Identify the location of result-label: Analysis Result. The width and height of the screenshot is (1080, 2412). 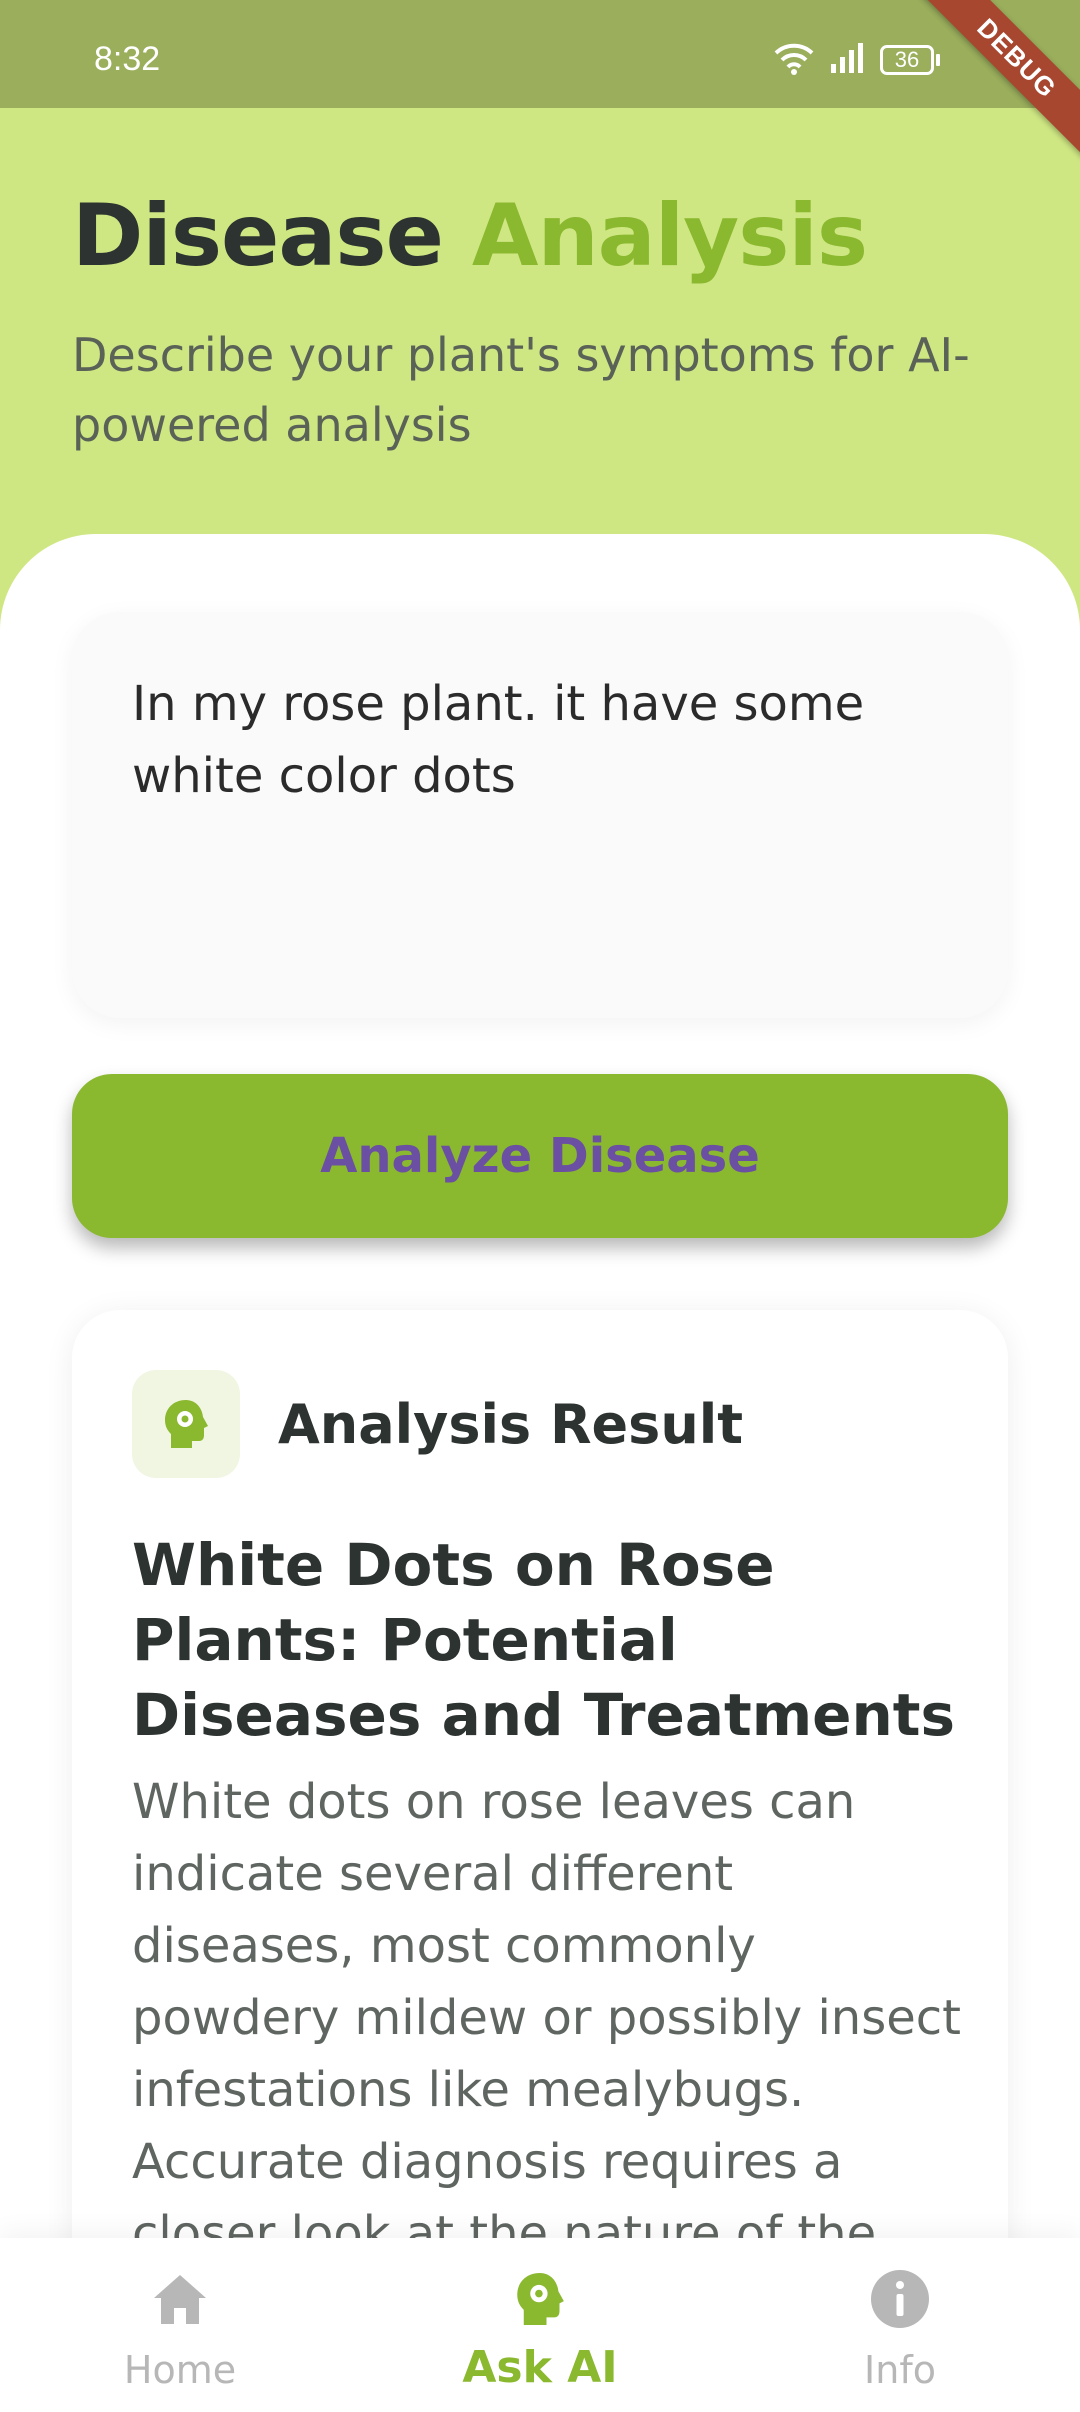
(511, 1424).